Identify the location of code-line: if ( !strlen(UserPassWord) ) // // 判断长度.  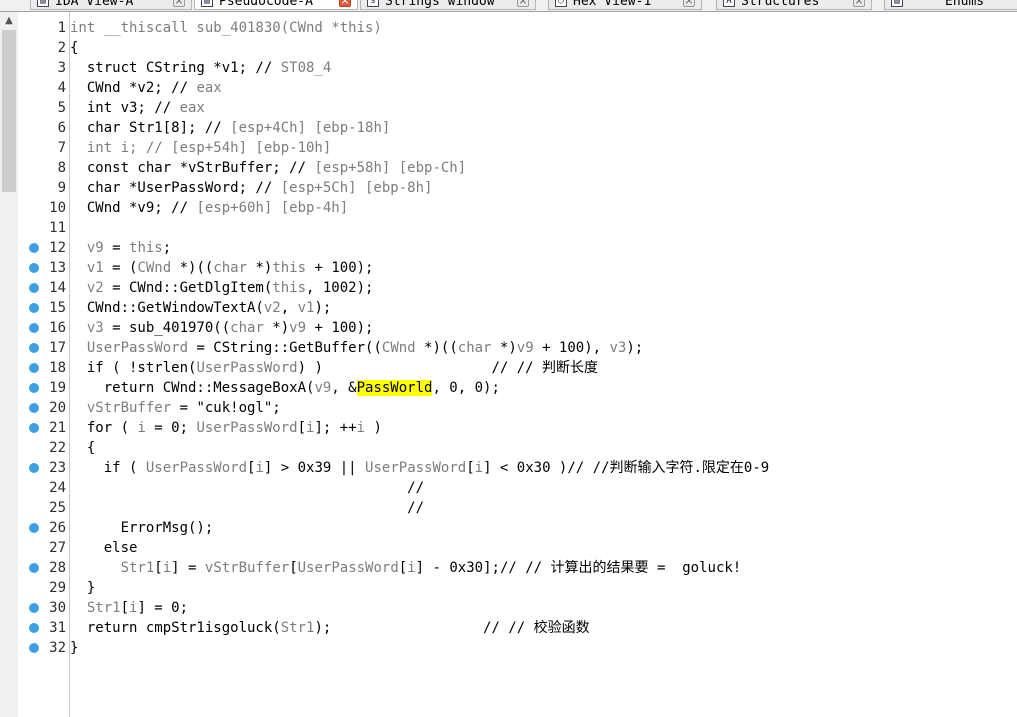
(334, 368).